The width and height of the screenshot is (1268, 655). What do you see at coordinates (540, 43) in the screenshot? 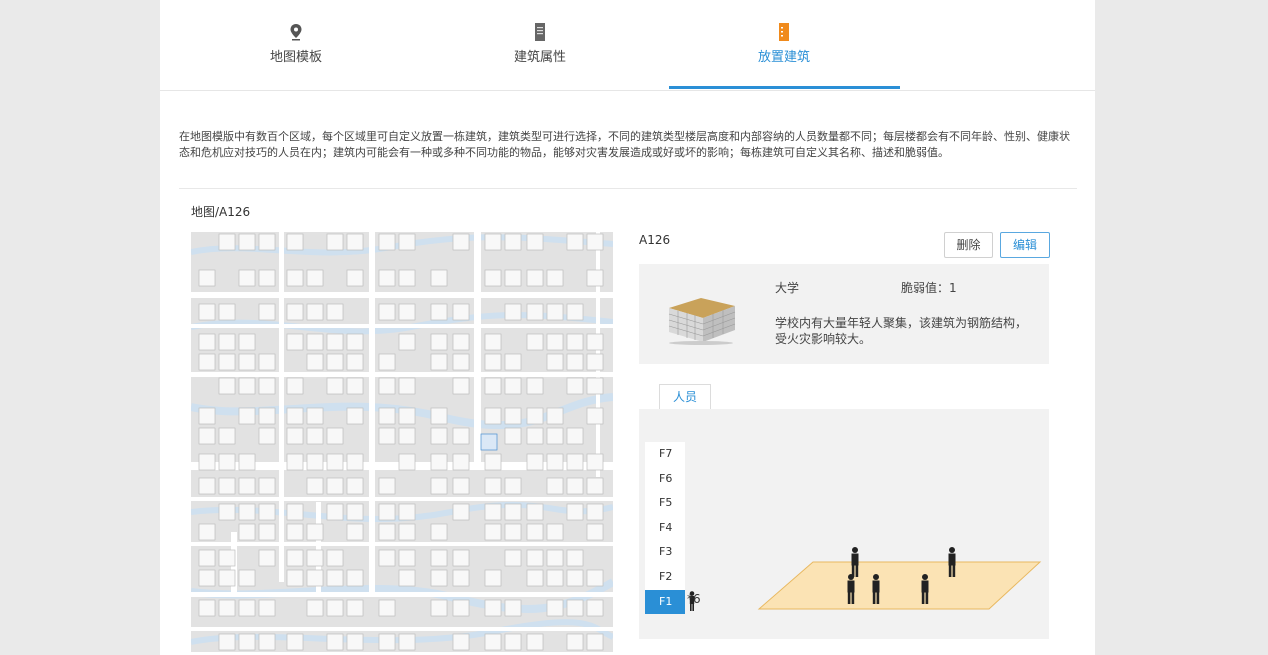
I see `tab-building-properties: 建筑属性` at bounding box center [540, 43].